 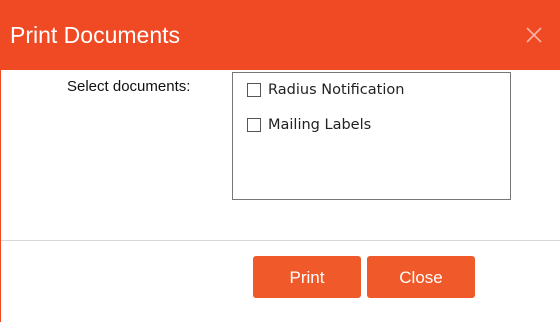 I want to click on close-icon, so click(x=534, y=35).